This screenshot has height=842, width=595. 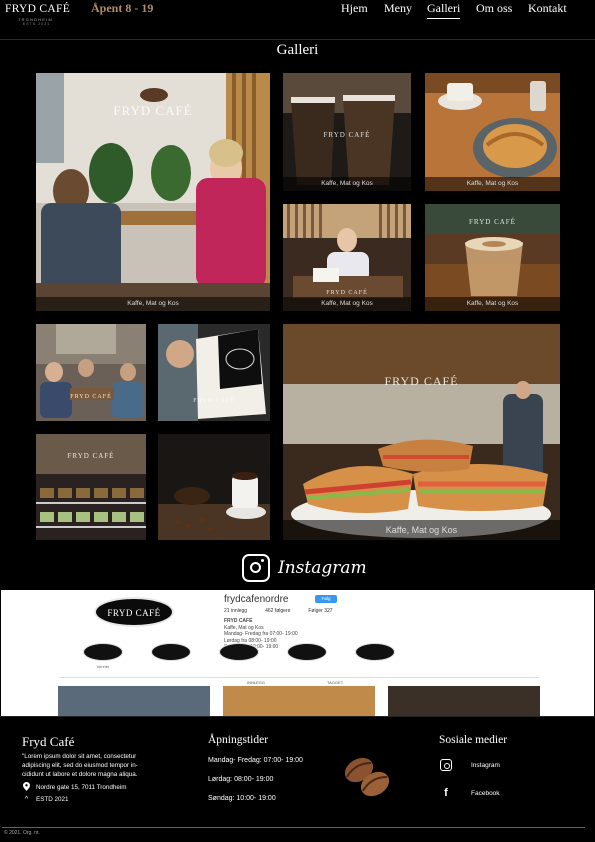 I want to click on footer-hours-weekday: Mandag- Fredag: 07:00- 19:00, so click(x=255, y=760).